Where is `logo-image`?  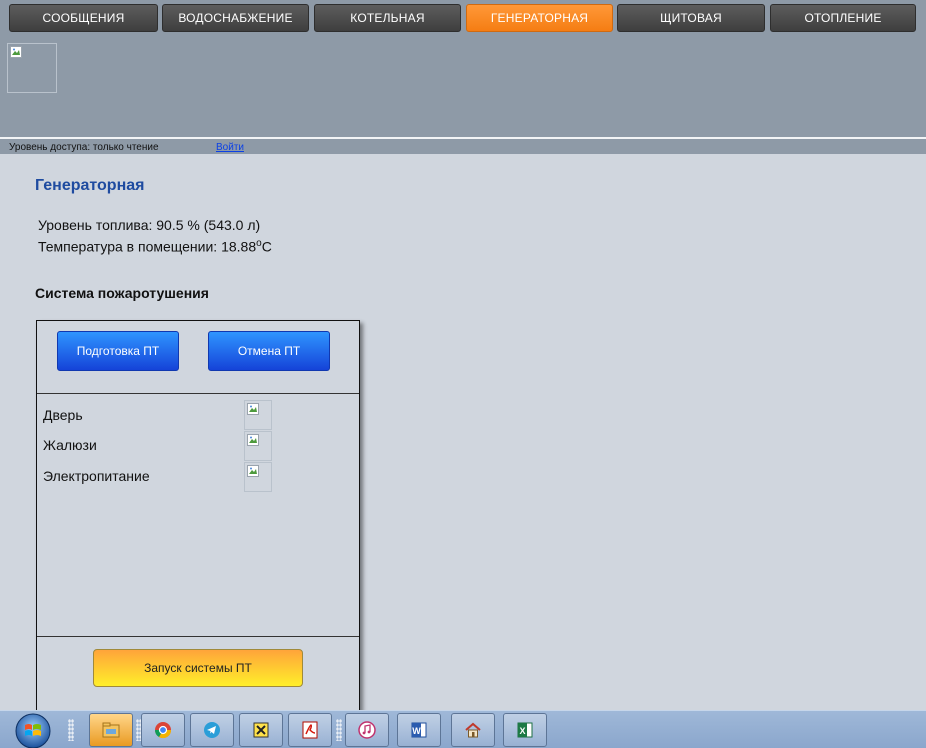 logo-image is located at coordinates (32, 68).